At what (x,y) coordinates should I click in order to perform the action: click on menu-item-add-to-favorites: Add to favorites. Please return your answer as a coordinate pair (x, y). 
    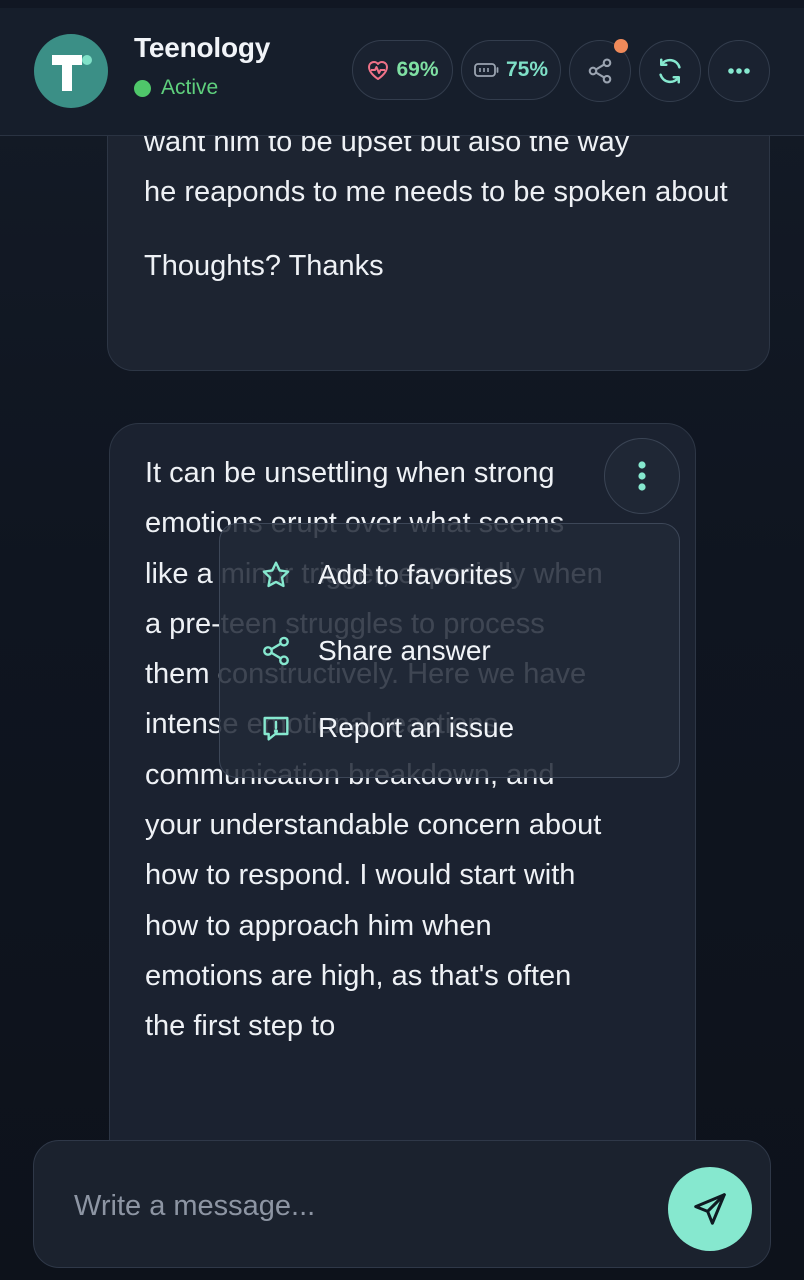
    Looking at the image, I should click on (386, 575).